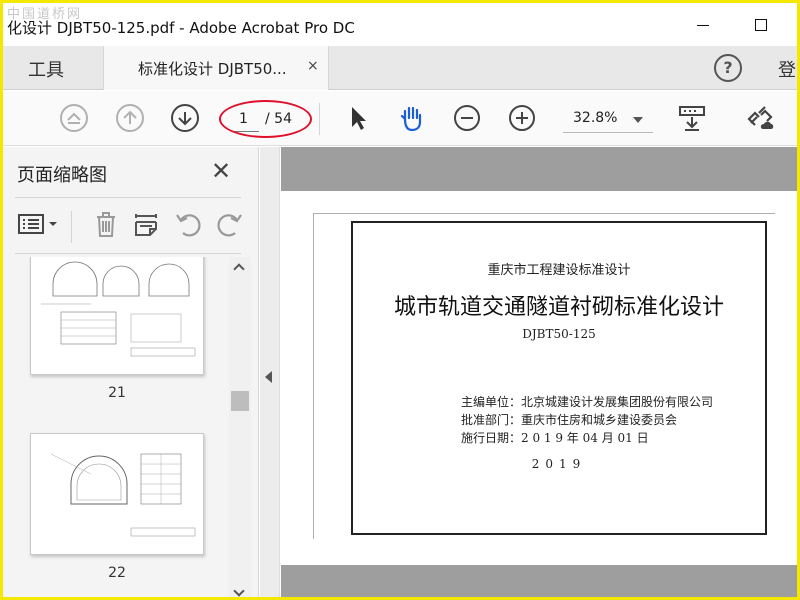 Image resolution: width=800 pixels, height=600 pixels. I want to click on cover-code: DJBT50-125, so click(559, 334).